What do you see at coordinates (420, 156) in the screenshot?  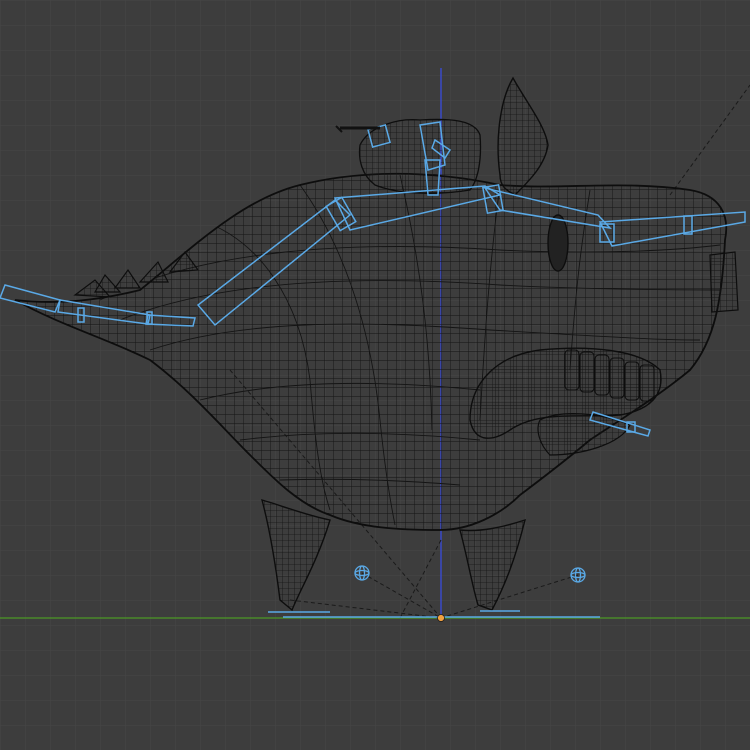 I see `pig-saddle` at bounding box center [420, 156].